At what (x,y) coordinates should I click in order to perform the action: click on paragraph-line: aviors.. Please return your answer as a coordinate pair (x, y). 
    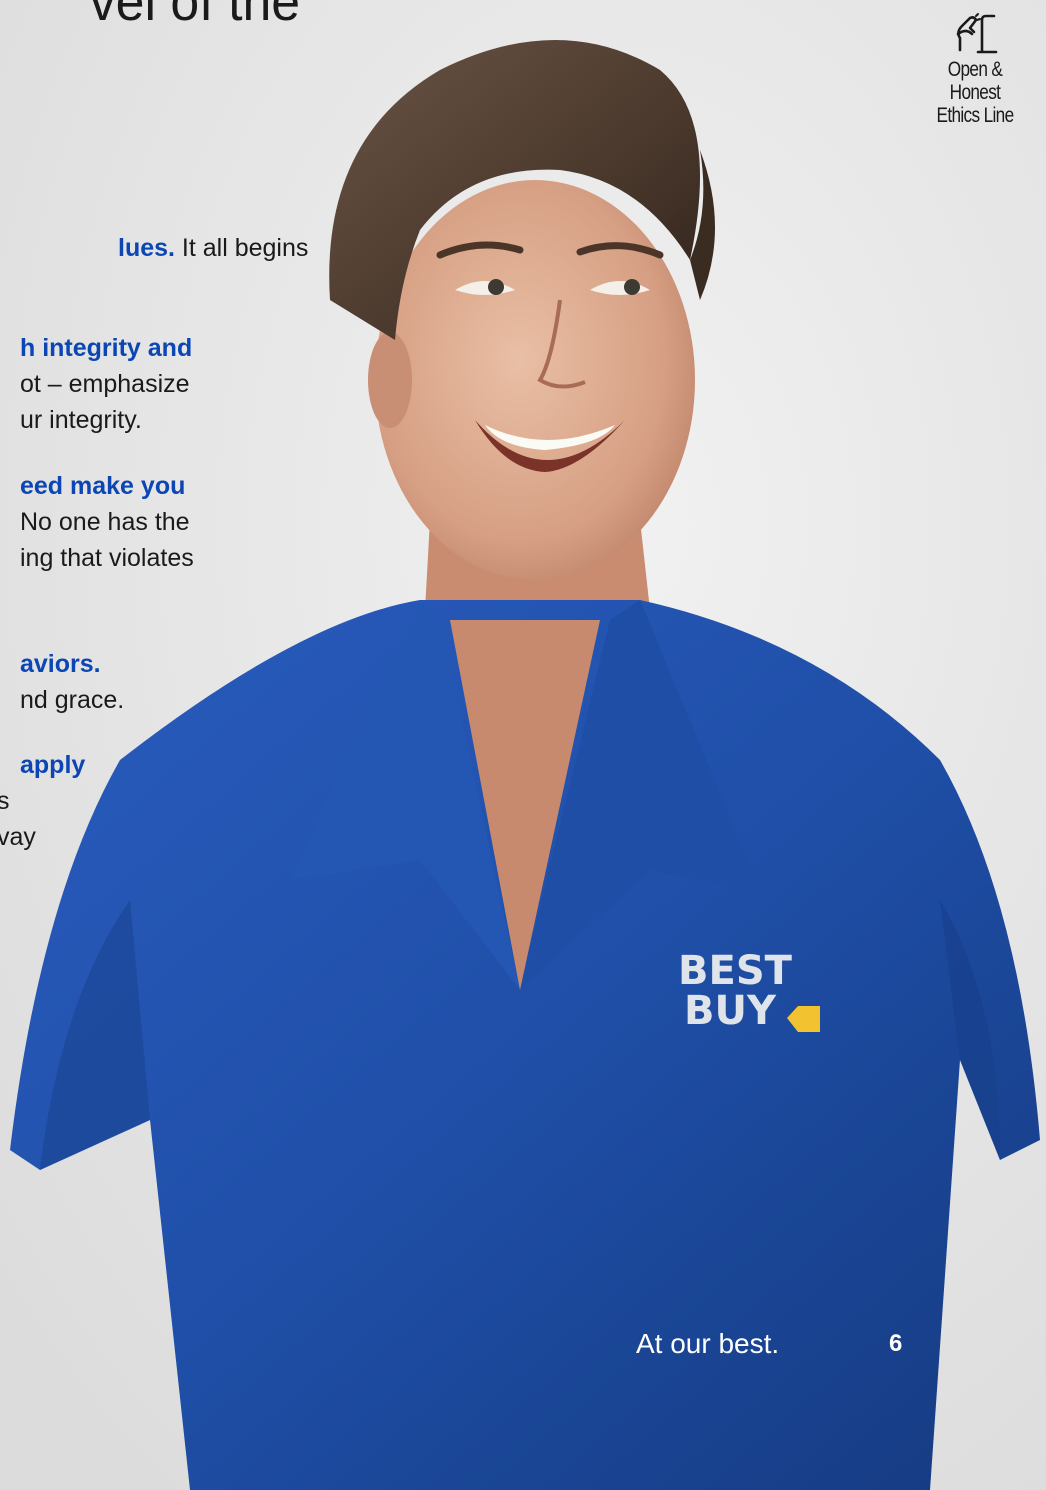
    Looking at the image, I should click on (60, 664).